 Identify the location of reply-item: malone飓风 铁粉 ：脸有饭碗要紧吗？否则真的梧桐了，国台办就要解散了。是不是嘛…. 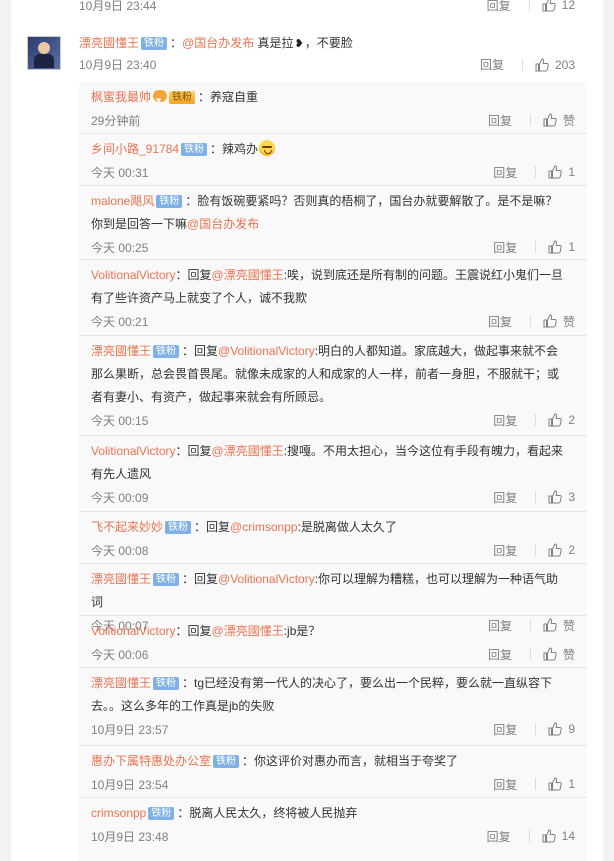
(333, 223).